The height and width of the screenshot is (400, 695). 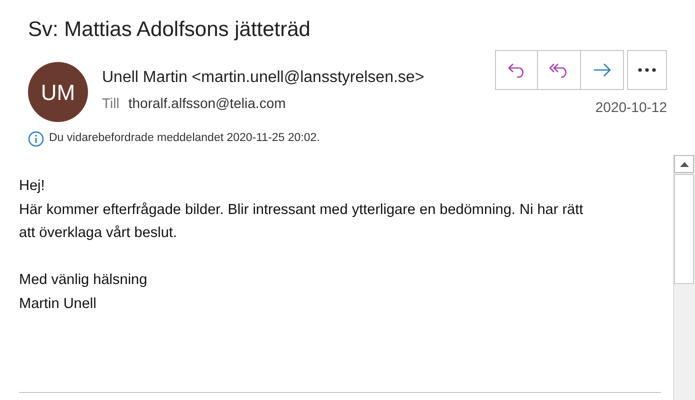 I want to click on reply-all-button, so click(x=559, y=70).